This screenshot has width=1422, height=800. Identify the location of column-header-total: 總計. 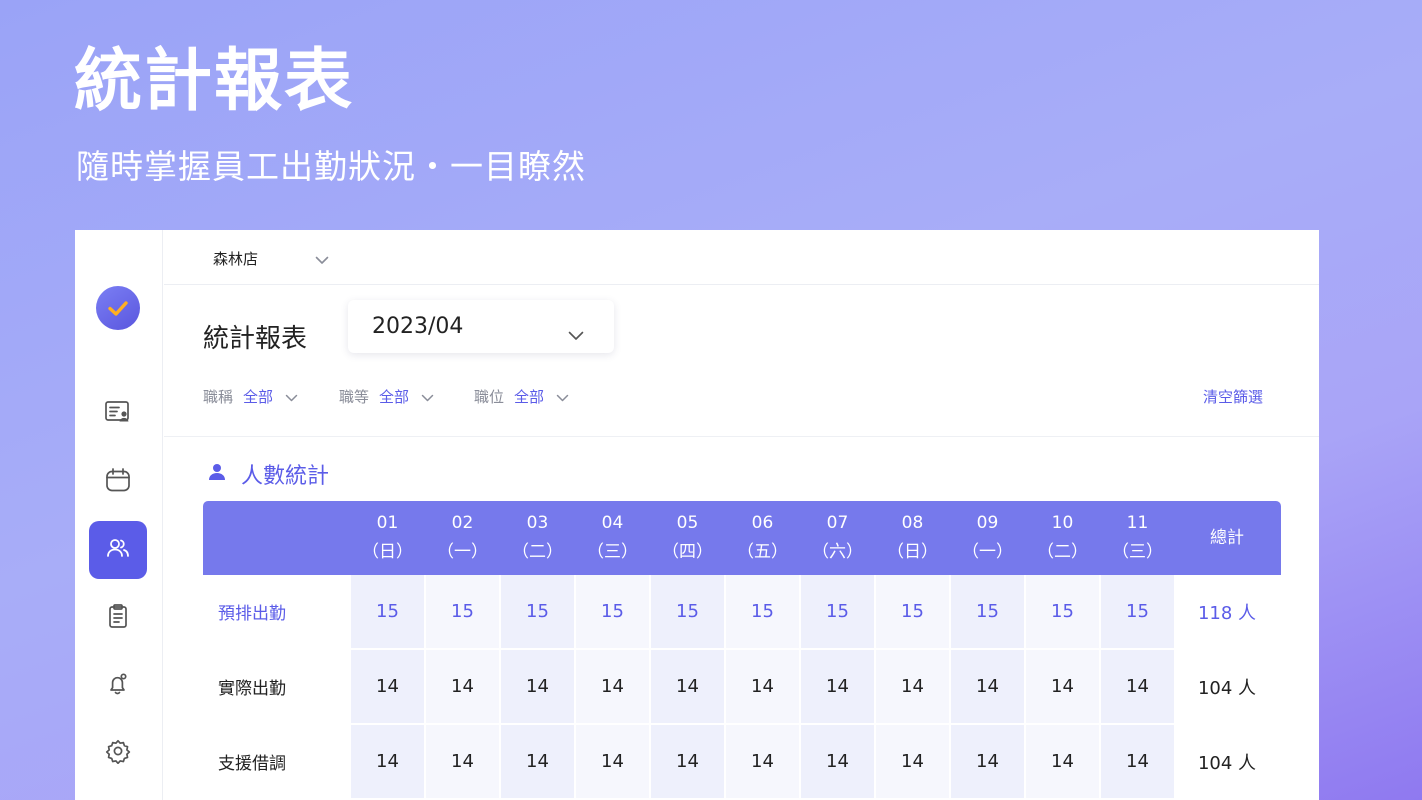
(1227, 538).